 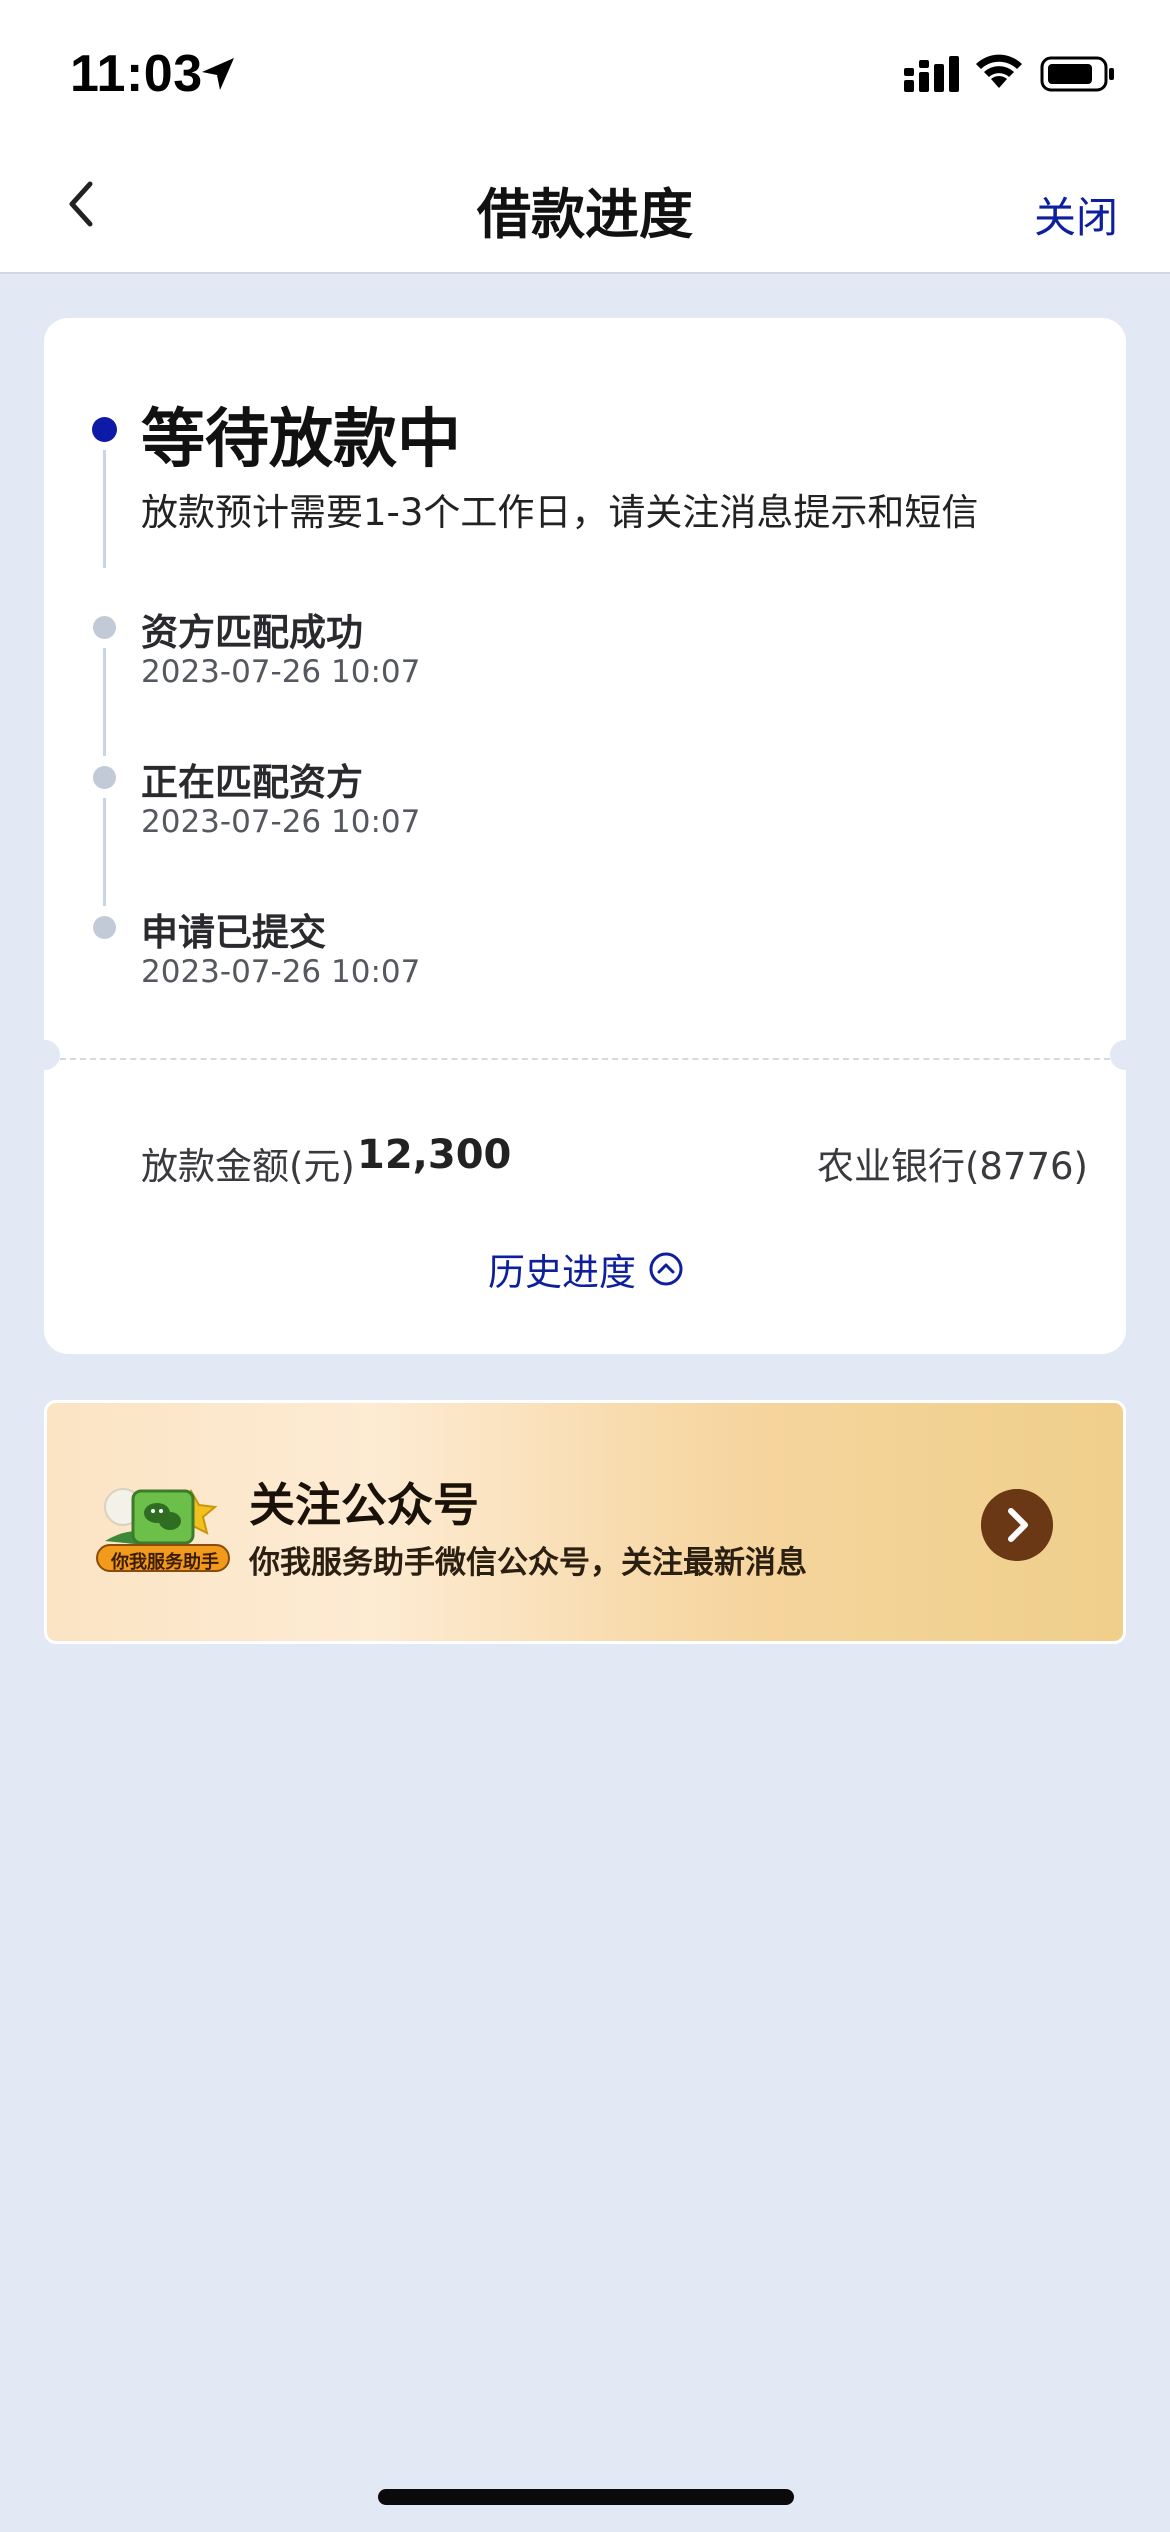 I want to click on close-button: 关闭, so click(x=1076, y=214).